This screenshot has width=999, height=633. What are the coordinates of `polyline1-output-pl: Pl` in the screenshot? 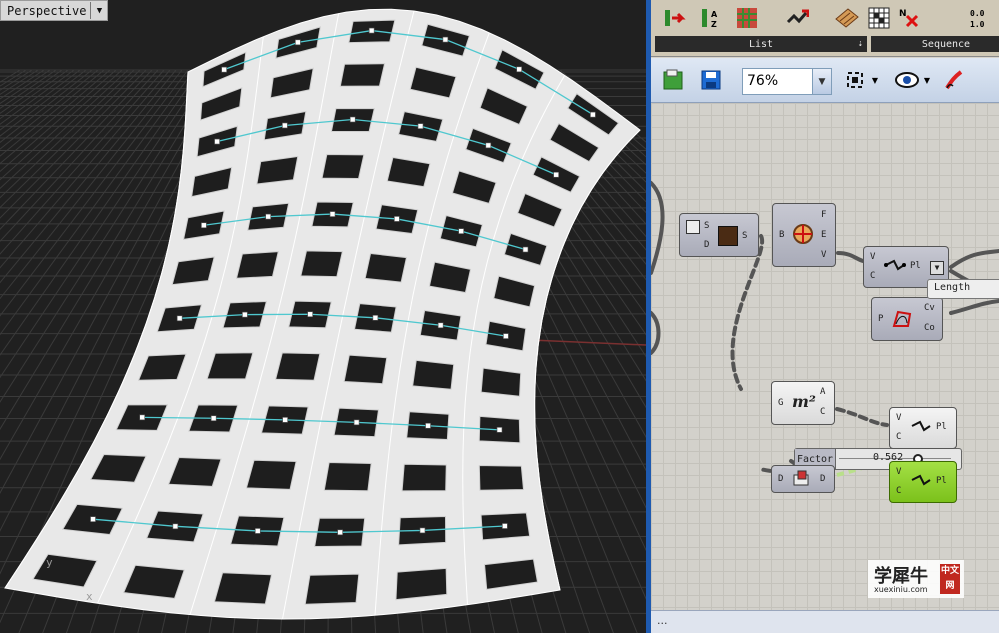 It's located at (915, 266).